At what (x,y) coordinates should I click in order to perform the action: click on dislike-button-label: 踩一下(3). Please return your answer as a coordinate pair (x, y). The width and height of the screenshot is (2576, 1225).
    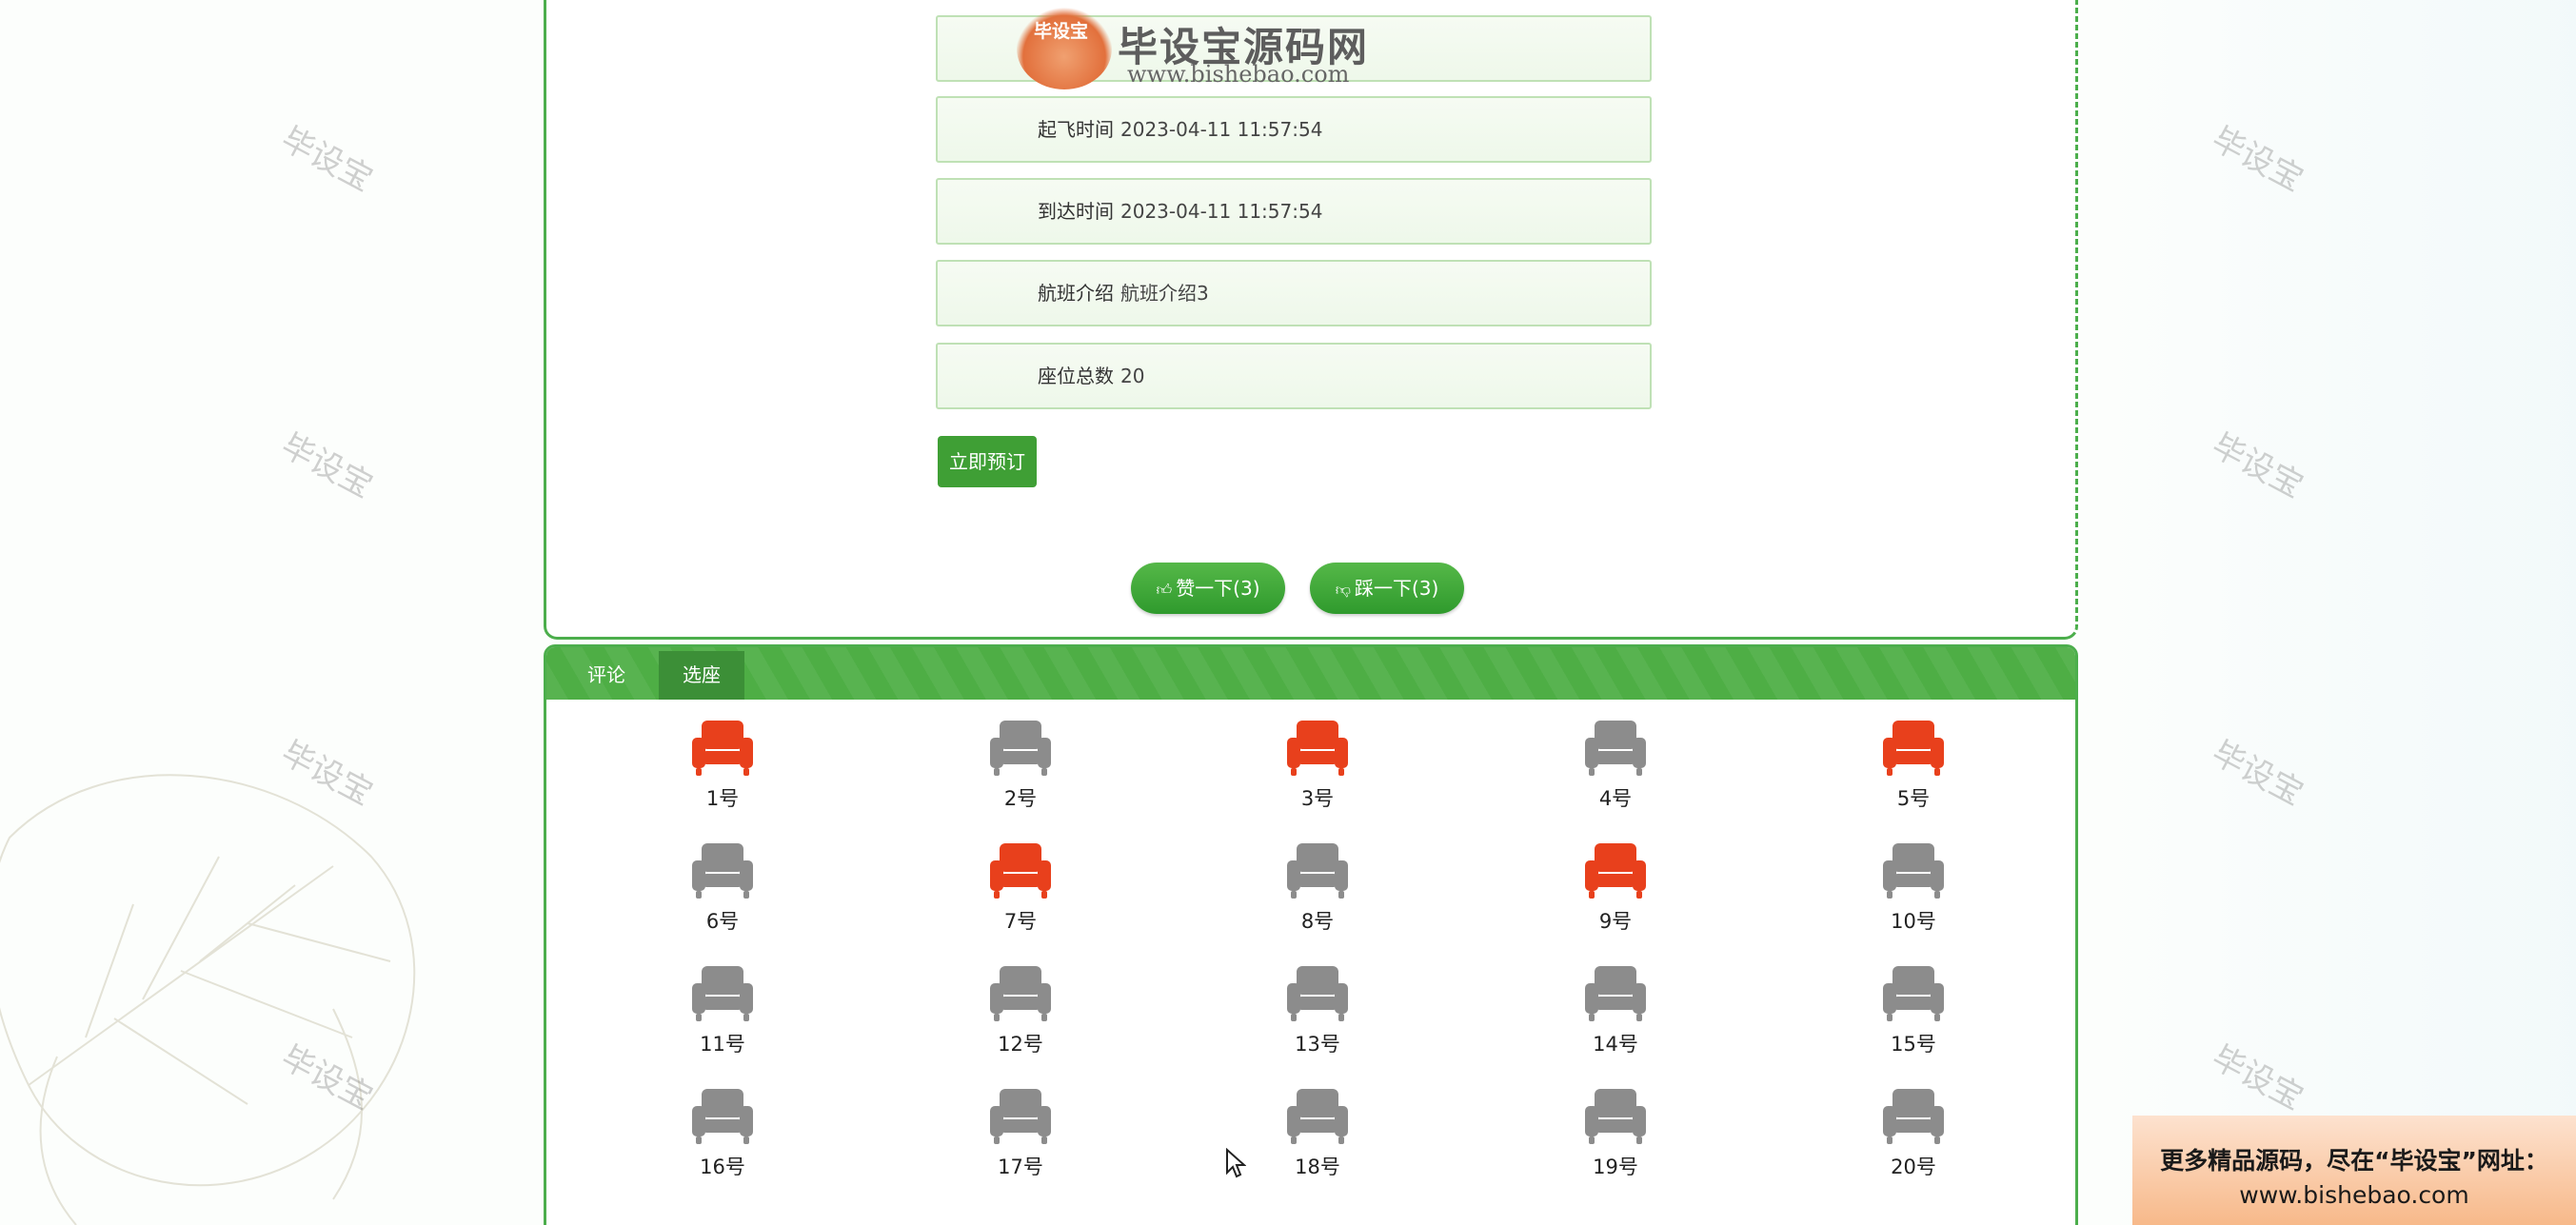
    Looking at the image, I should click on (1396, 588).